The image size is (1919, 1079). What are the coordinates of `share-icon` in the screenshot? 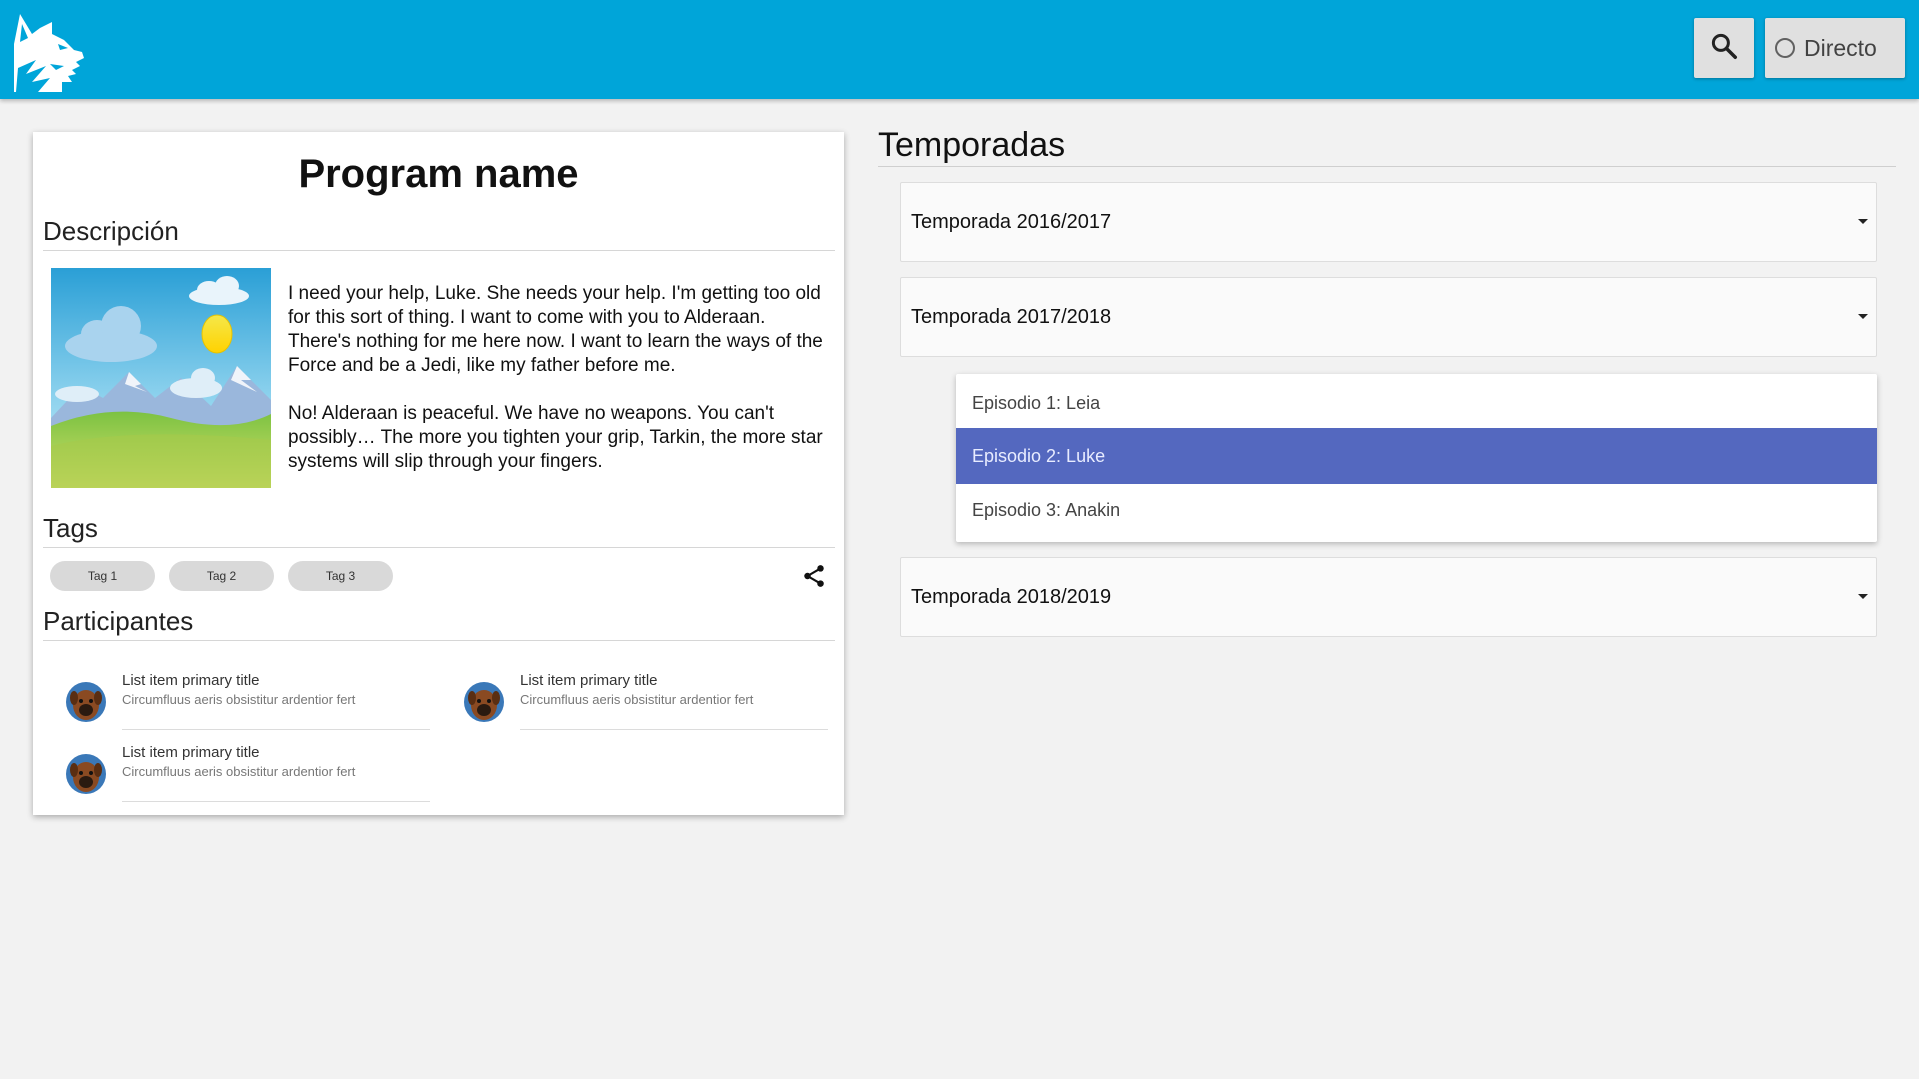 It's located at (814, 576).